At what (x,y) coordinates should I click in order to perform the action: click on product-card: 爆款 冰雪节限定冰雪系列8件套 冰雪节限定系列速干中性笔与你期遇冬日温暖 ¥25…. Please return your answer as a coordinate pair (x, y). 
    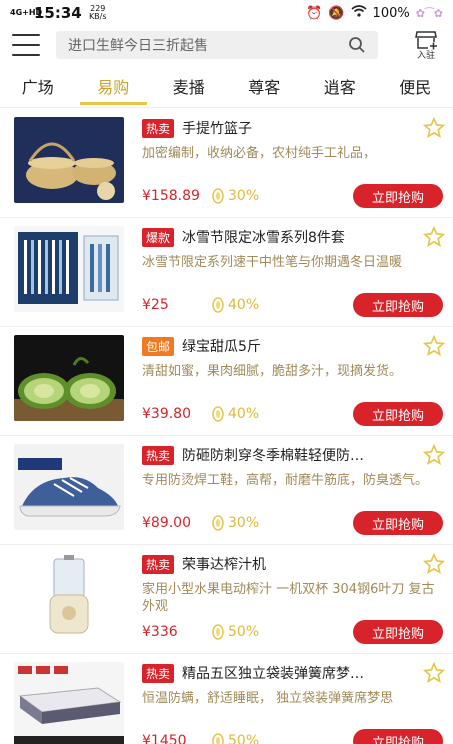
    Looking at the image, I should click on (226, 272).